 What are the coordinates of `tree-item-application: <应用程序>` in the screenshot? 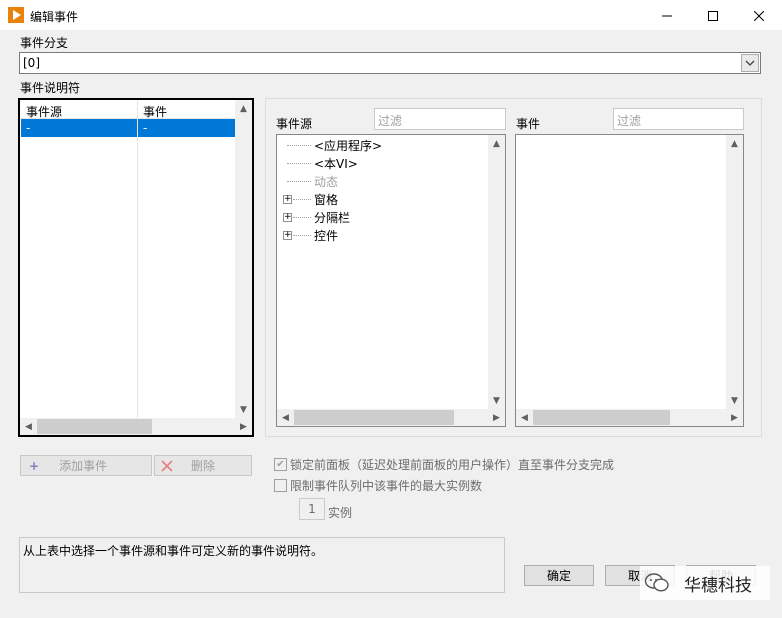 It's located at (377, 145).